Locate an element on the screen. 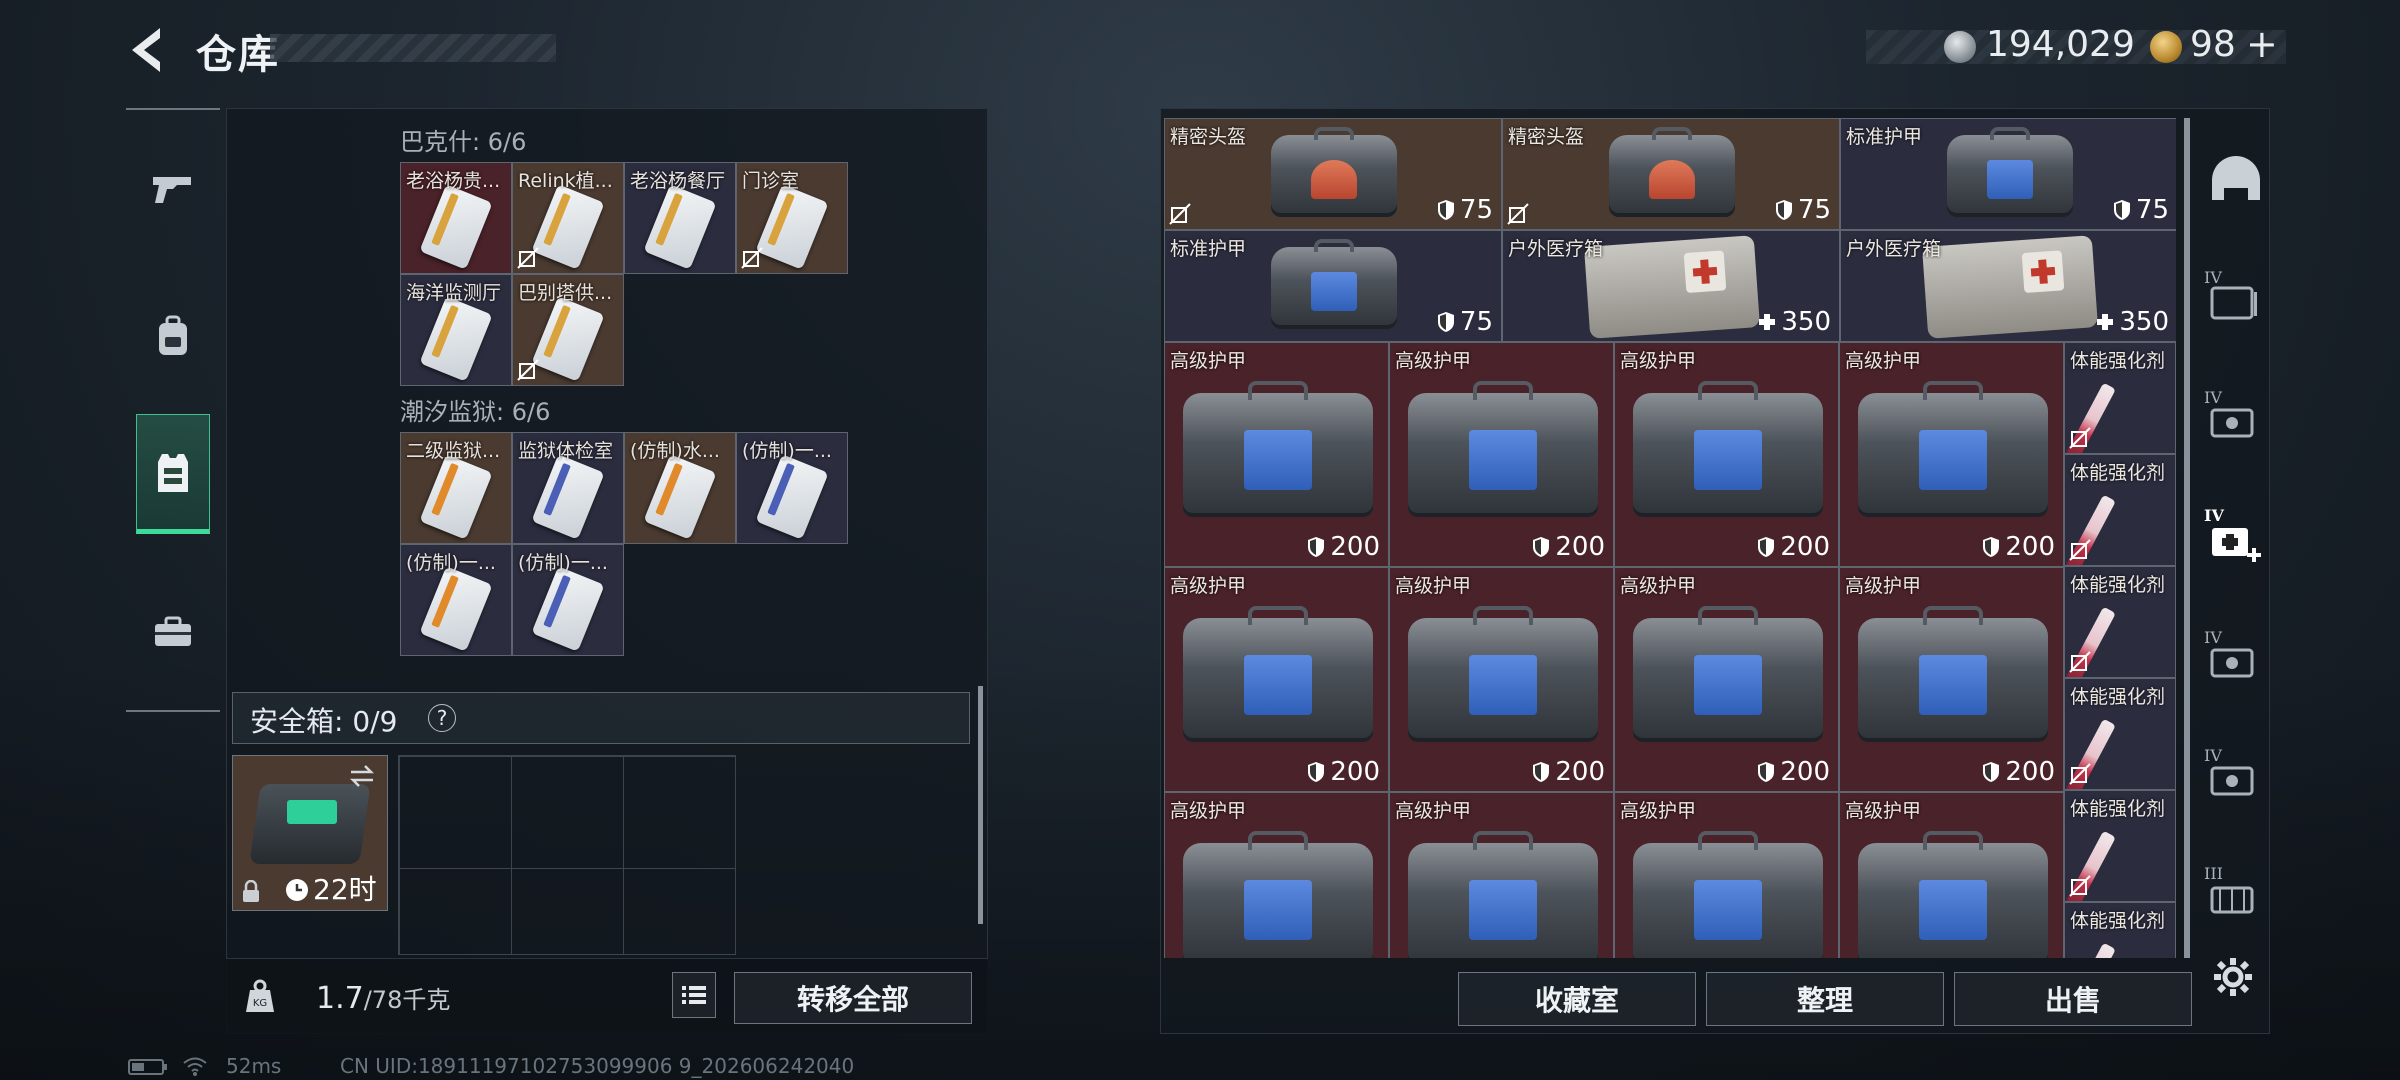 The height and width of the screenshot is (1080, 2400). item-label: 户外医疗箱 is located at coordinates (1894, 249).